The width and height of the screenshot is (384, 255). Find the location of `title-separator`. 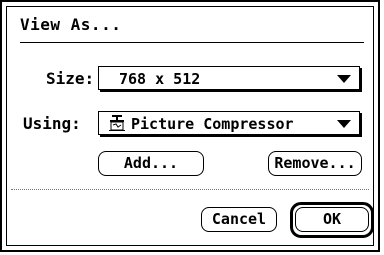

title-separator is located at coordinates (192, 42).